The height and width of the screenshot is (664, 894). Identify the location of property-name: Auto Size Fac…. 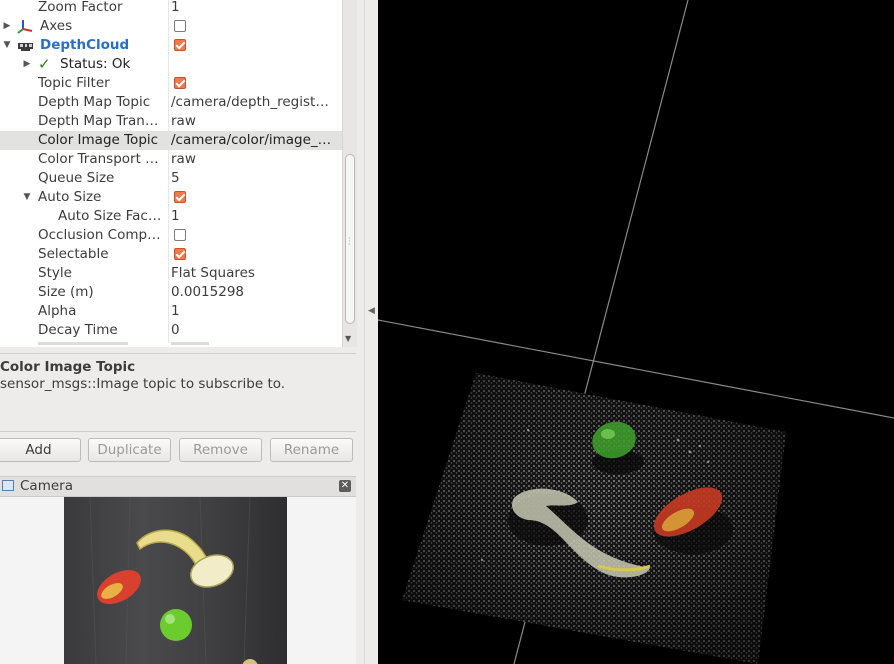
(110, 216).